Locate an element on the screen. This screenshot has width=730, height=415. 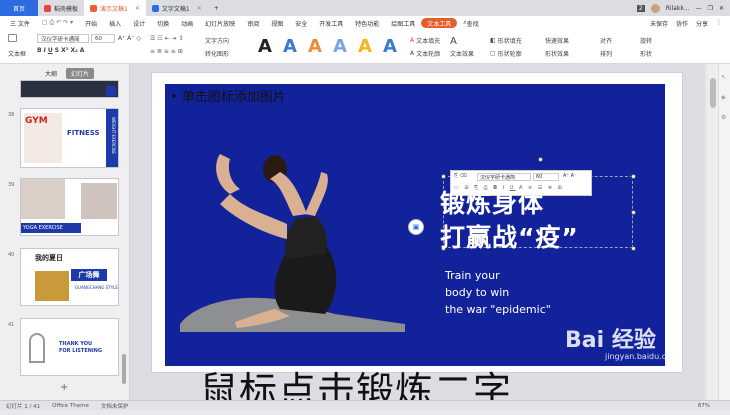
slide-thumbnail-41: THANK YOU FOR LISTENING is located at coordinates (69, 347).